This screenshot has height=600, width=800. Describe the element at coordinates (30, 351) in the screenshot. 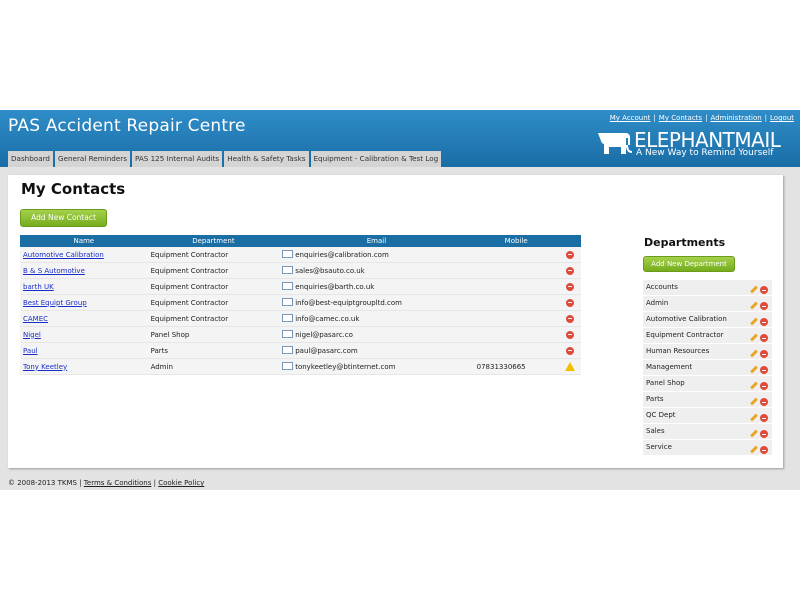

I see `contact-name-link: Paul` at that location.